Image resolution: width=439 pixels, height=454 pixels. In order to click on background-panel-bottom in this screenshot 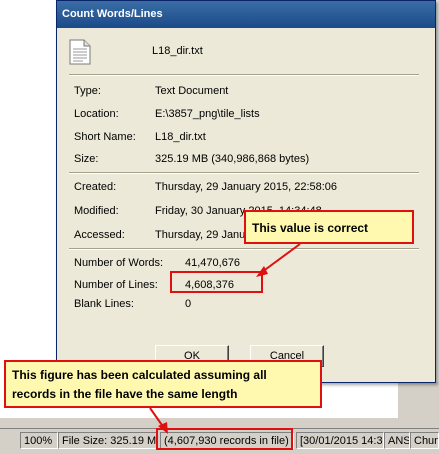, I will do `click(219, 423)`.